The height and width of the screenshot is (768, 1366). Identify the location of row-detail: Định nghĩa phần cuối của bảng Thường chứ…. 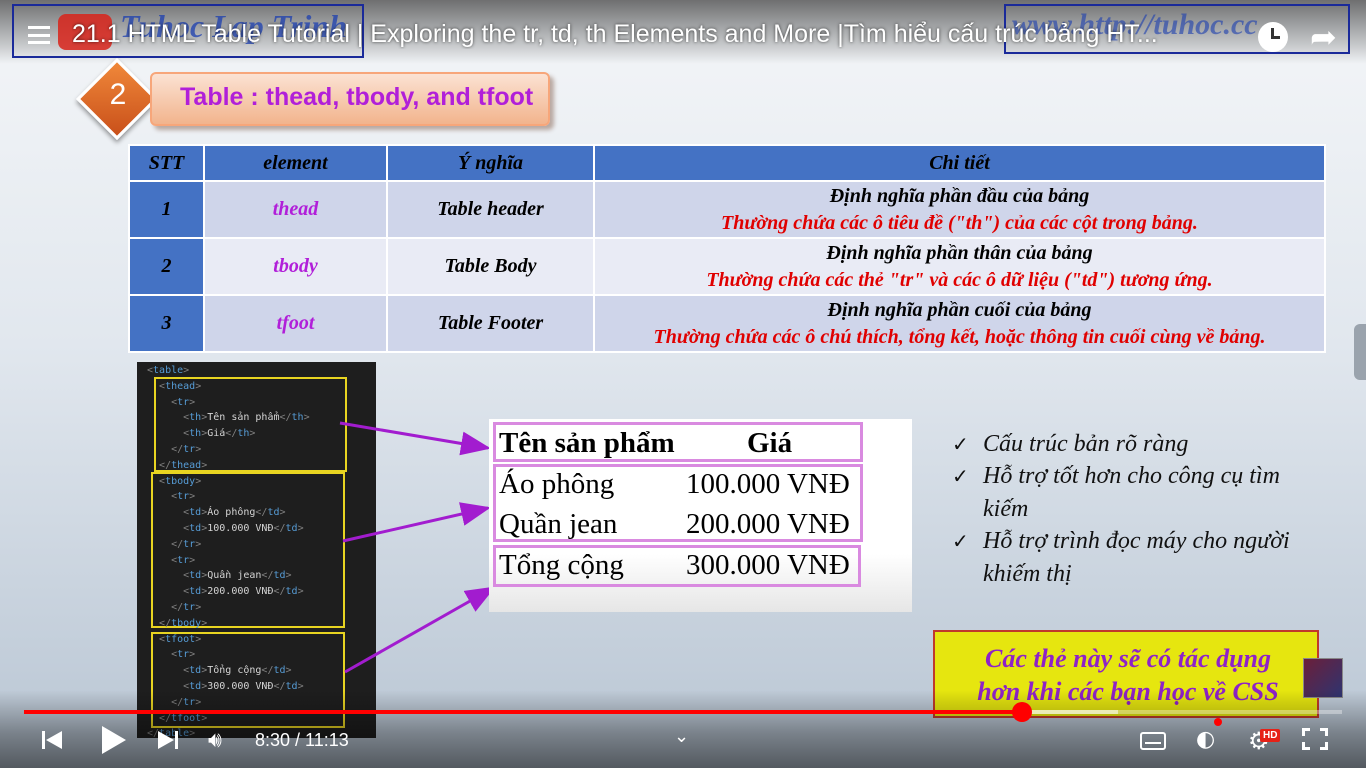
(959, 323).